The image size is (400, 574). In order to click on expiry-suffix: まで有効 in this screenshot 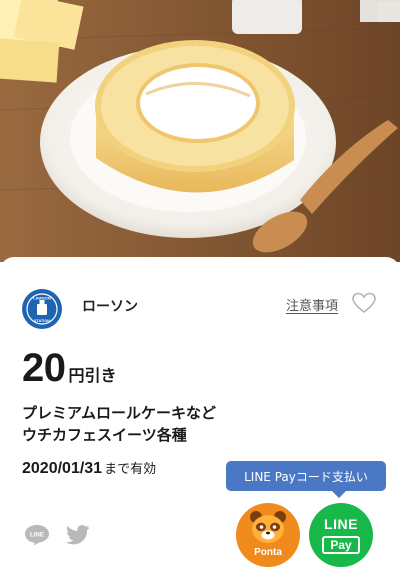, I will do `click(130, 469)`.